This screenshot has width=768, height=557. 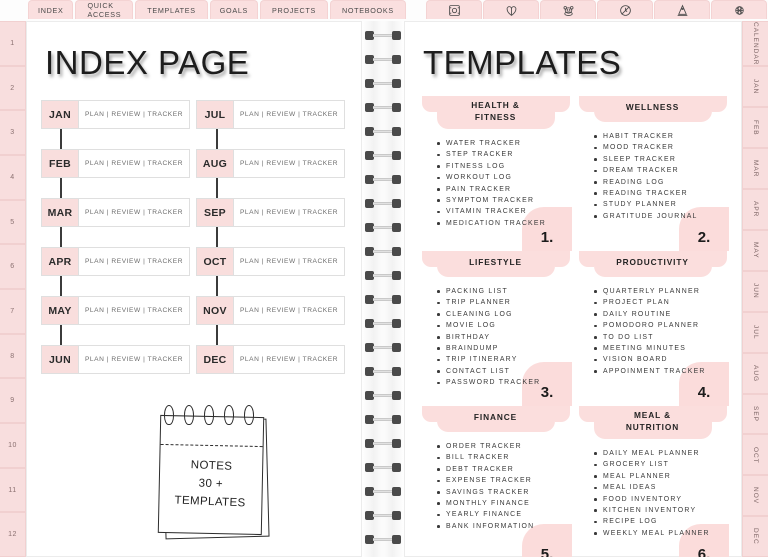 I want to click on list-item: APPOINMENT TRACKER, so click(x=659, y=371).